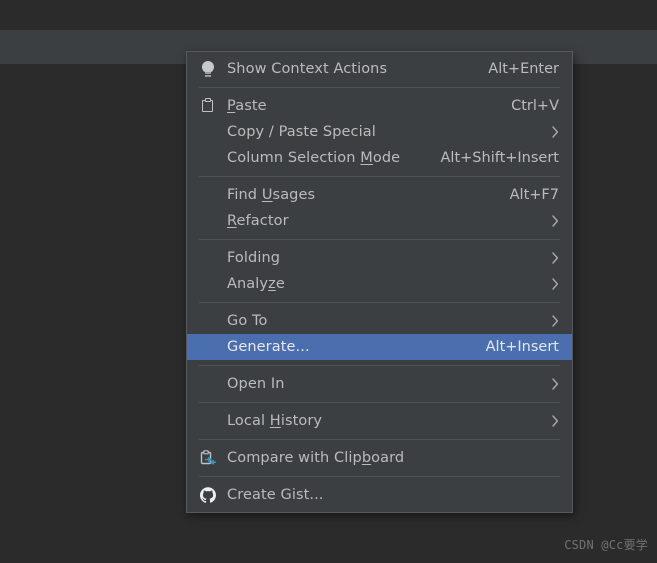 Image resolution: width=657 pixels, height=563 pixels. I want to click on menu-item-label: Paste, so click(247, 106).